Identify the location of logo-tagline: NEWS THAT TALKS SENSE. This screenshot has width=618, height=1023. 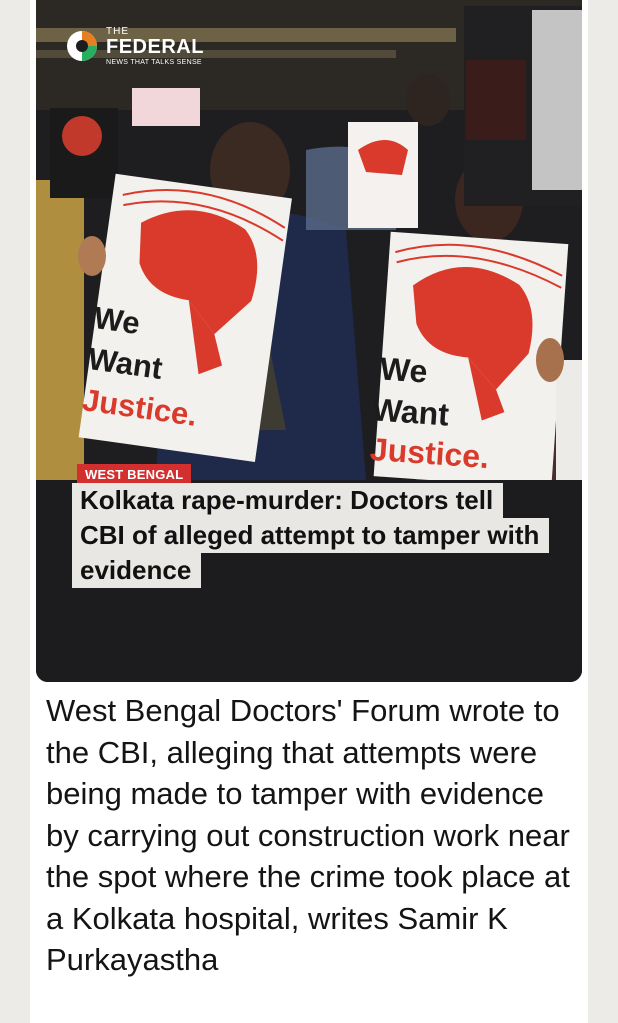
(154, 62).